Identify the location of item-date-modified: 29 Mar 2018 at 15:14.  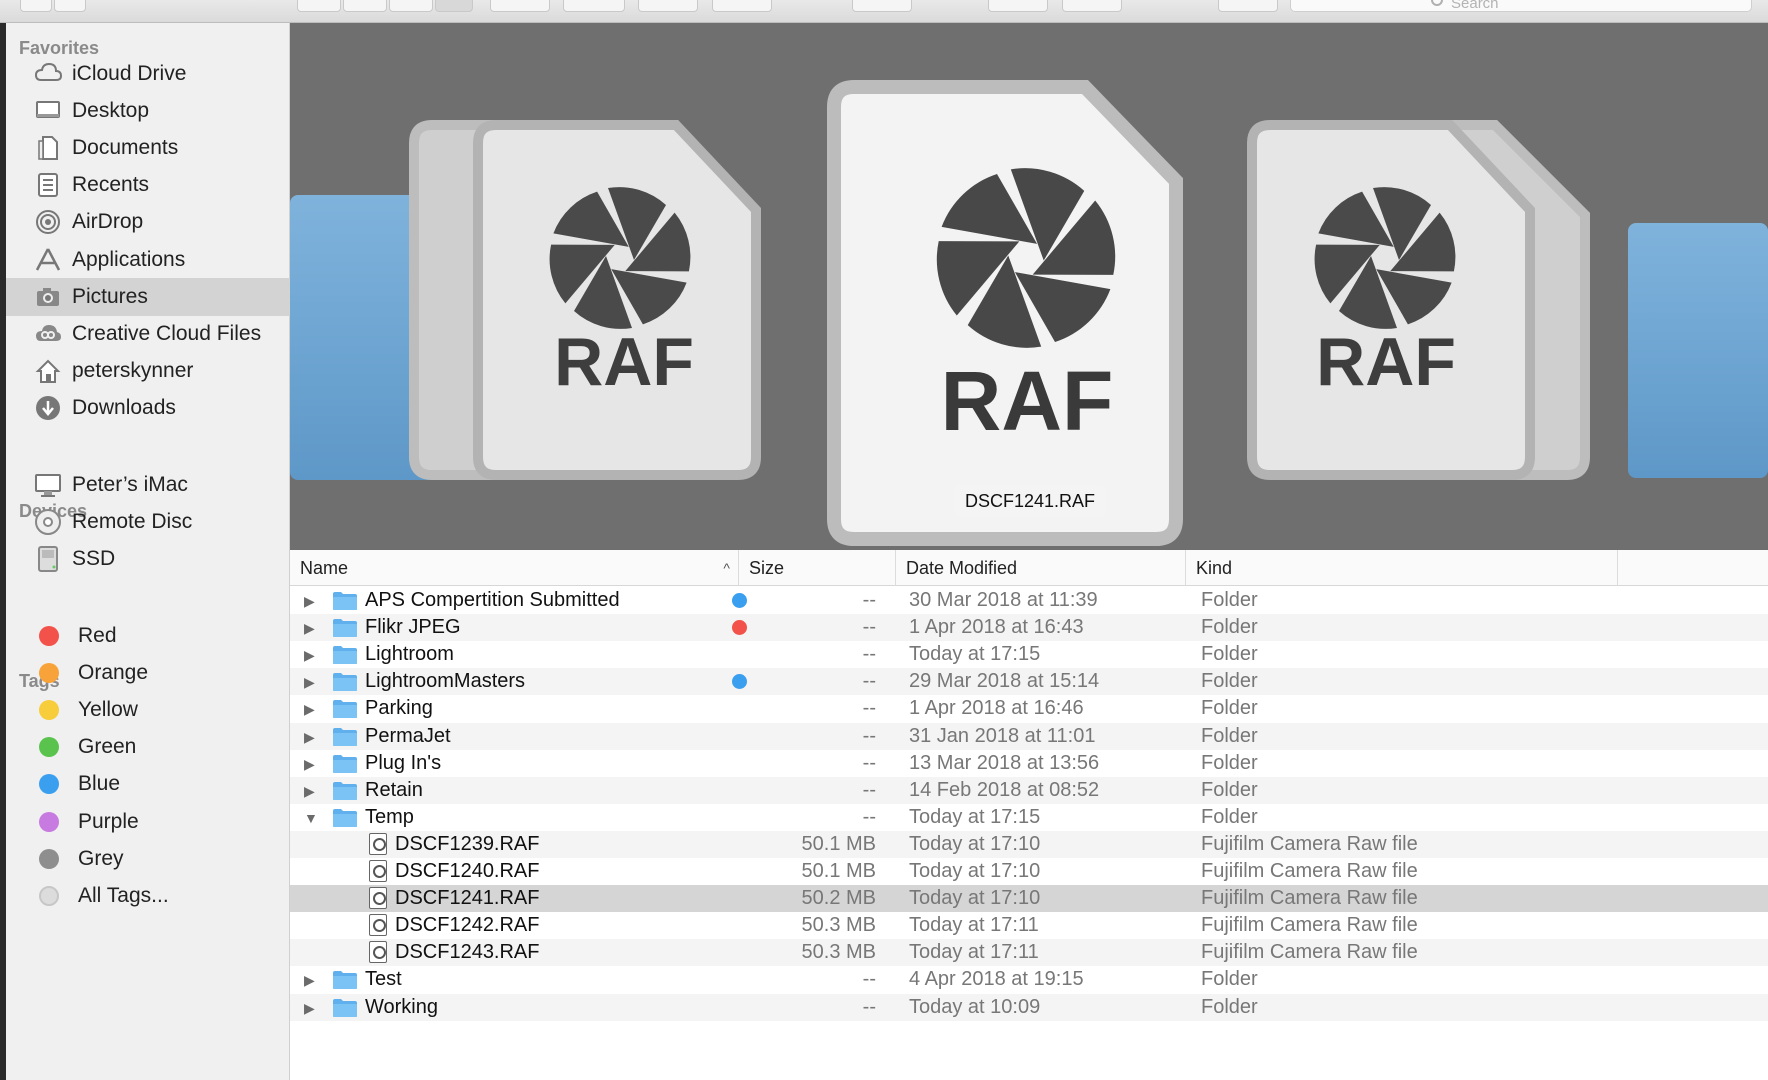
(1004, 681).